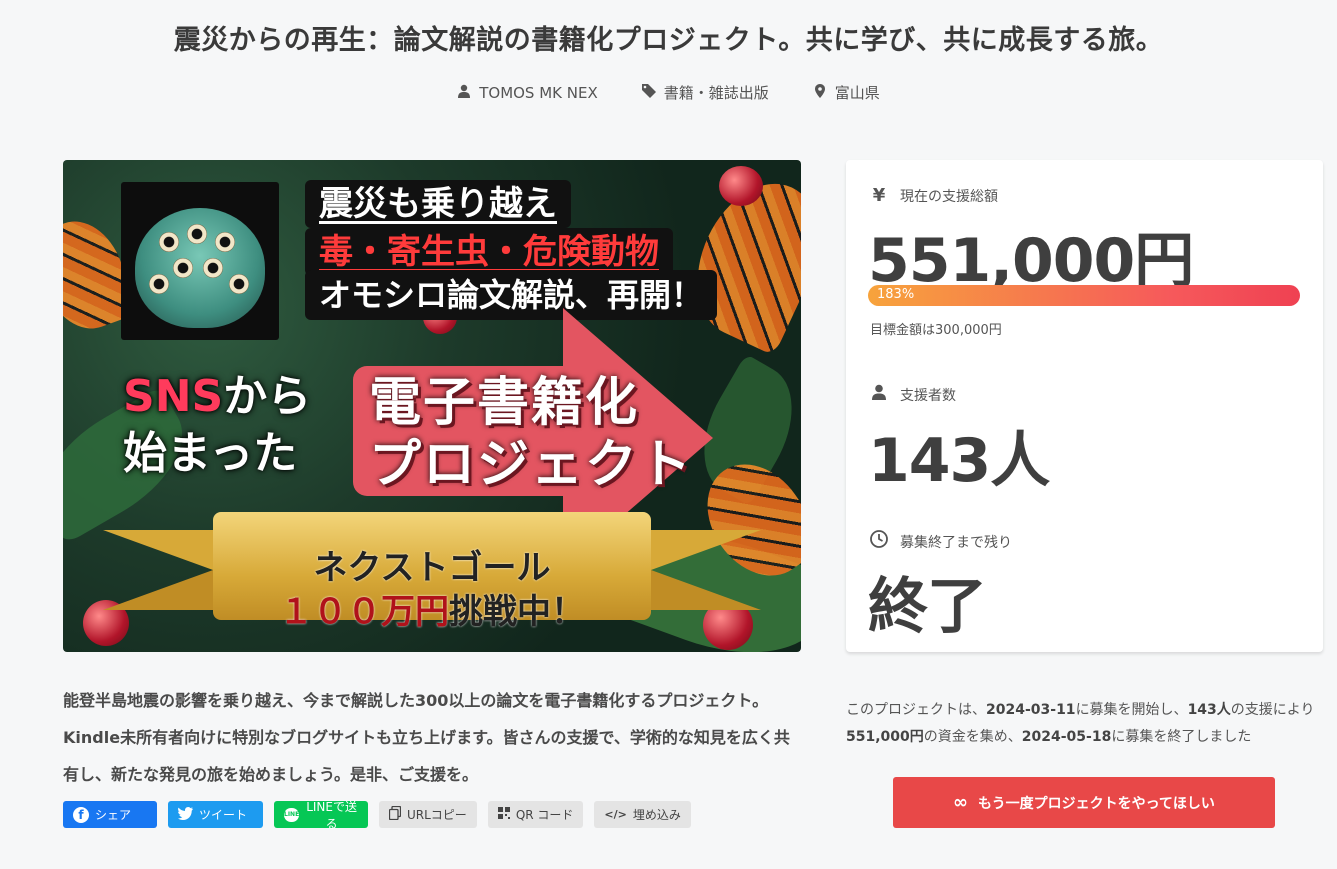 The image size is (1337, 869). Describe the element at coordinates (210, 454) in the screenshot. I see `sns-line2-text: 始まった` at that location.